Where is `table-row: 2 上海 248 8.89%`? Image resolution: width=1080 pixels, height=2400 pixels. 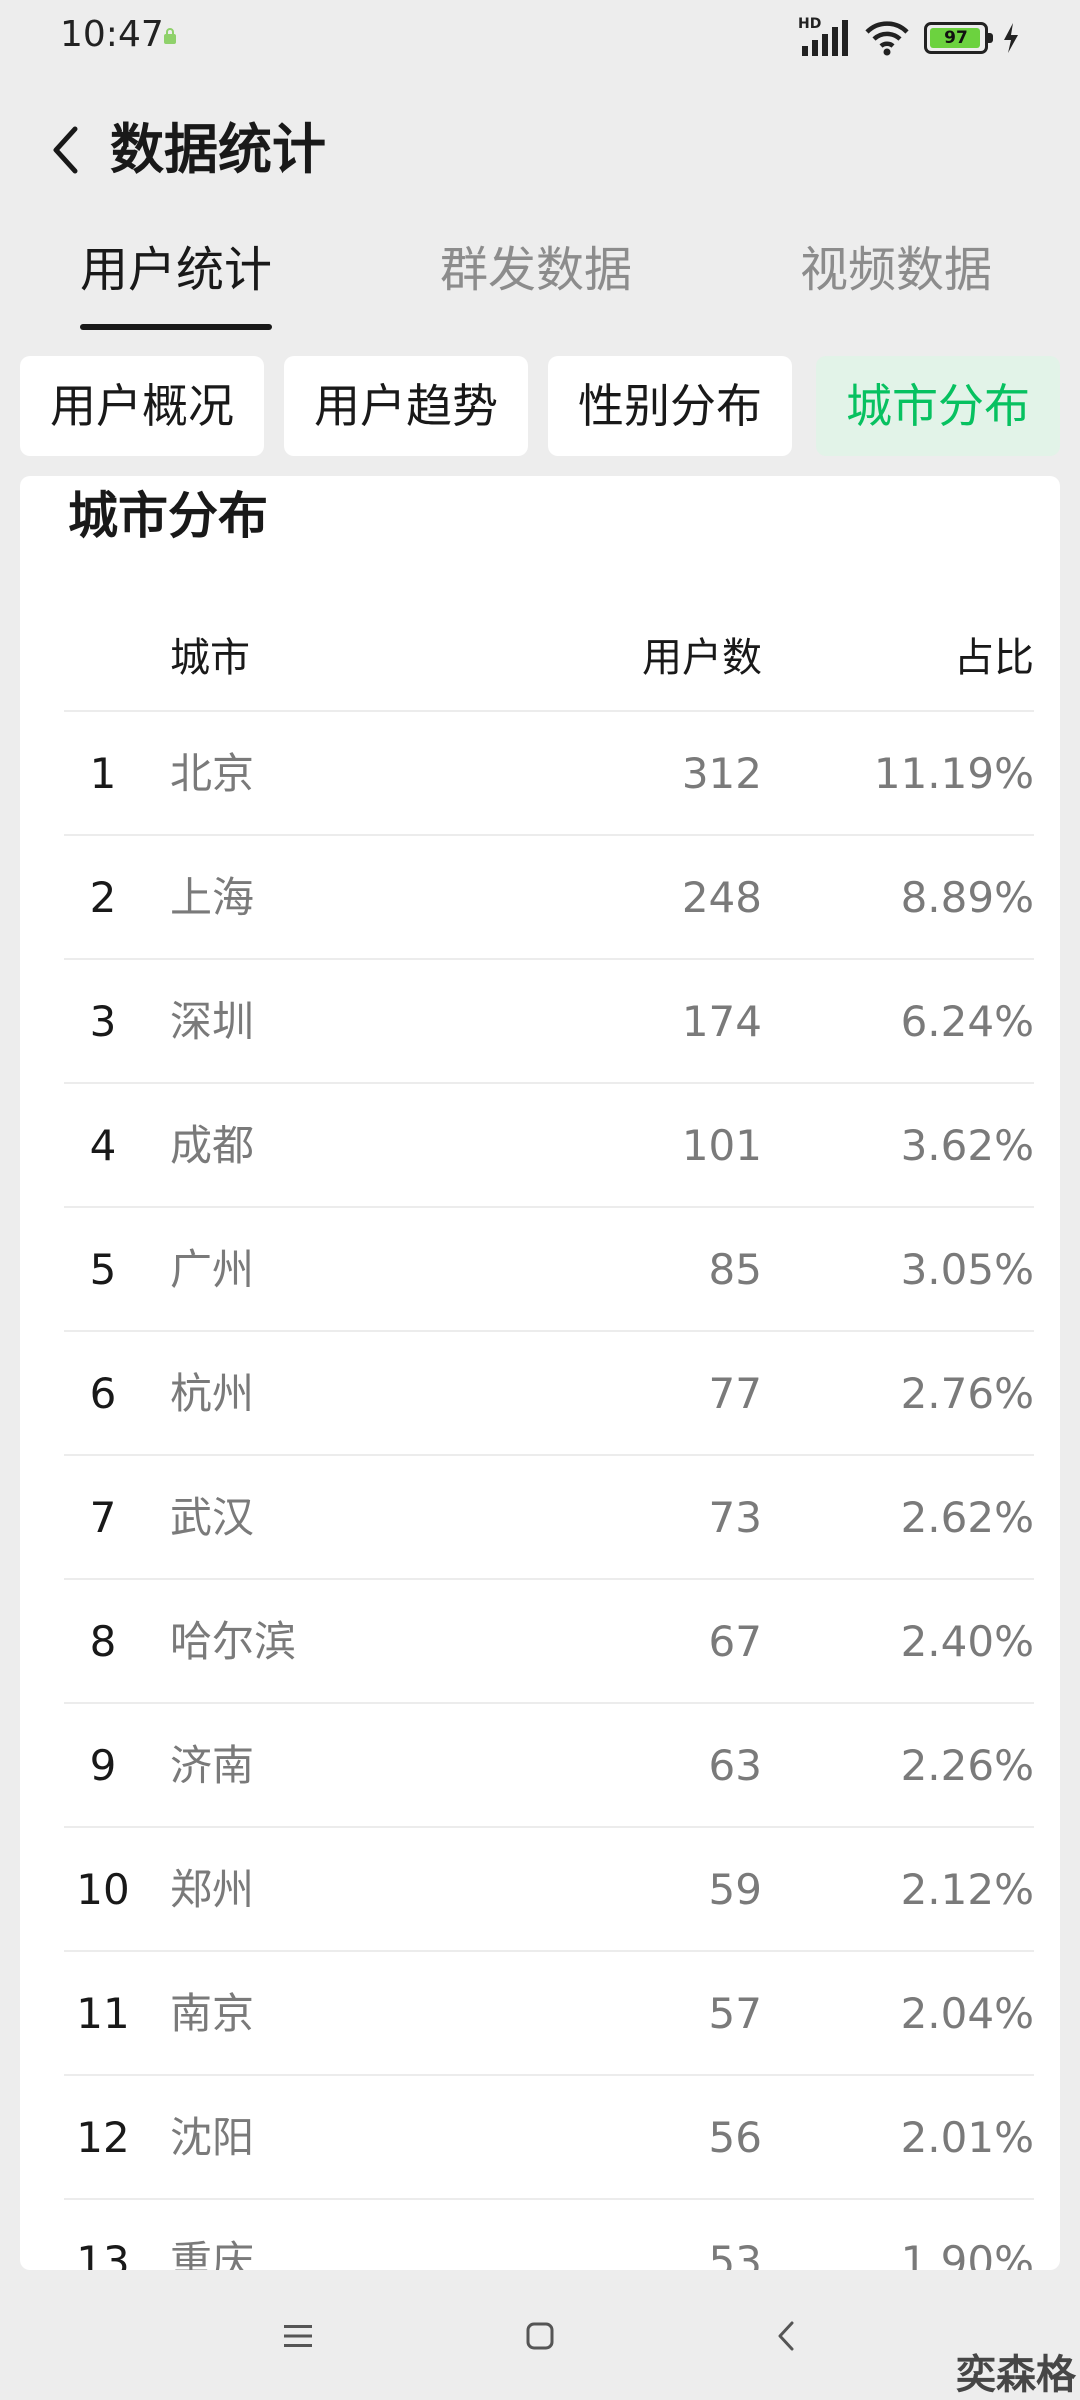
table-row: 2 上海 248 8.89% is located at coordinates (549, 898).